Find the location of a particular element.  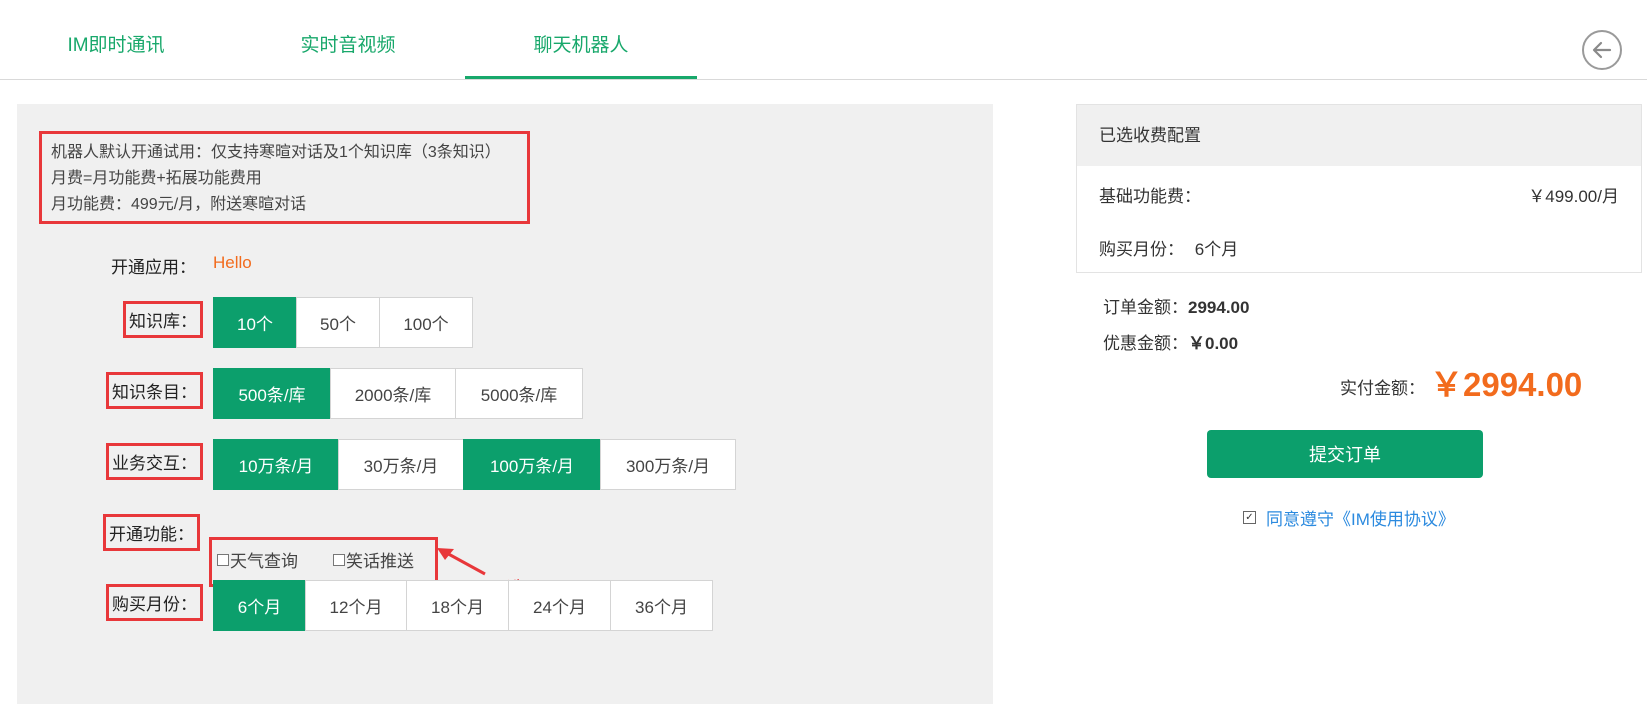

checkbox-weather: 天气查询 is located at coordinates (257, 559).